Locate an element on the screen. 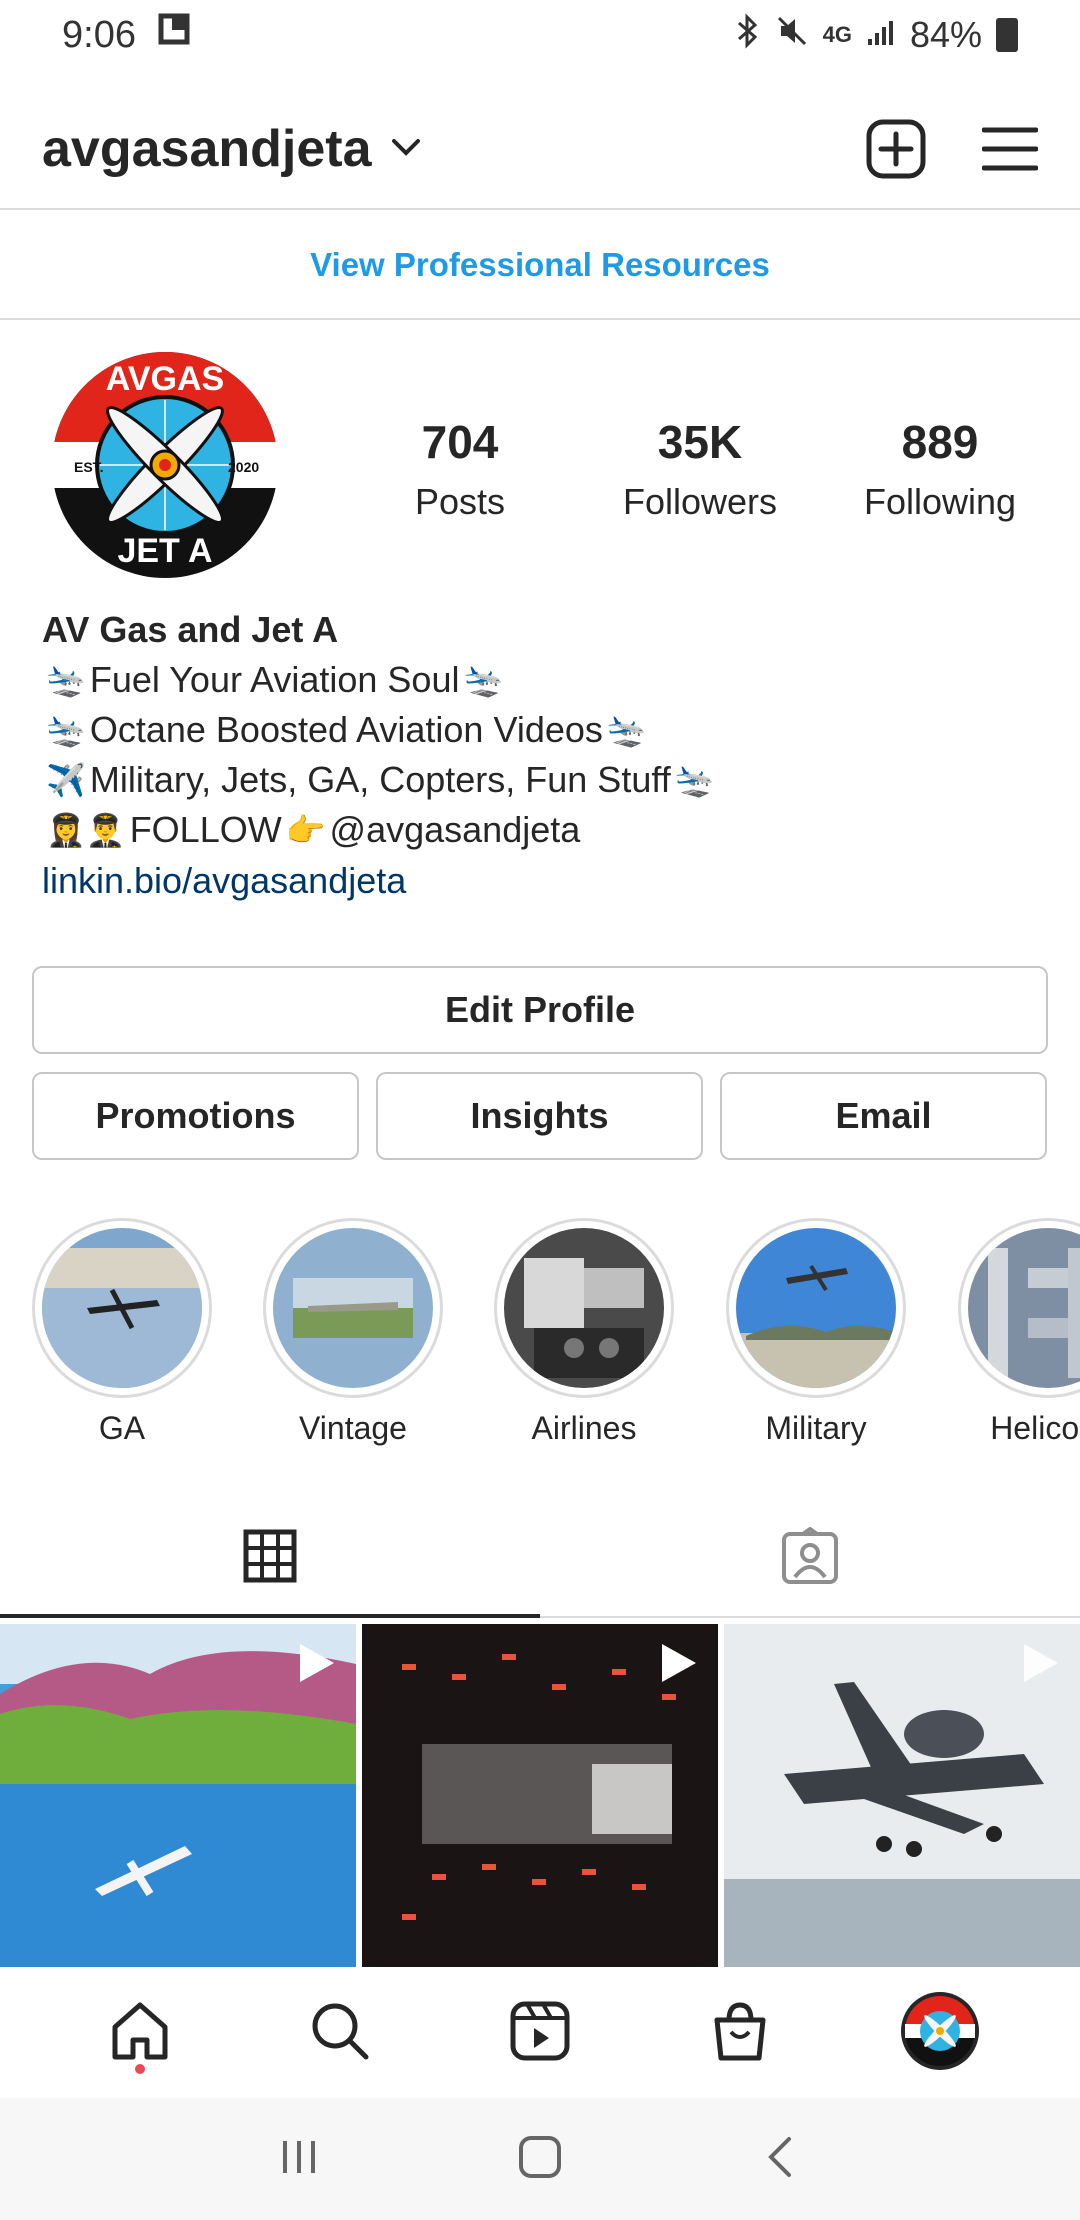 The image size is (1080, 2220). home-button-icon is located at coordinates (540, 2159).